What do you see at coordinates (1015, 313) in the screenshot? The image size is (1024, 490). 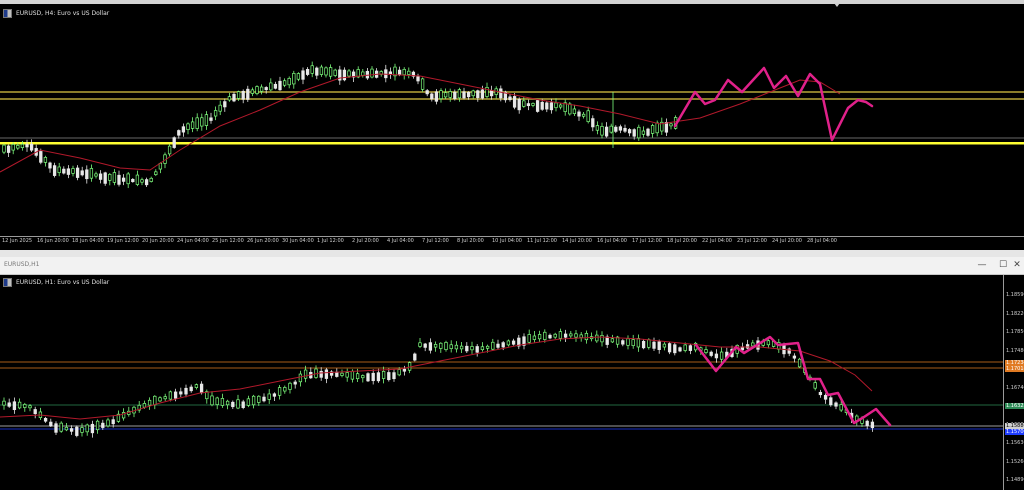 I see `price-tick-label: 1.18220` at bounding box center [1015, 313].